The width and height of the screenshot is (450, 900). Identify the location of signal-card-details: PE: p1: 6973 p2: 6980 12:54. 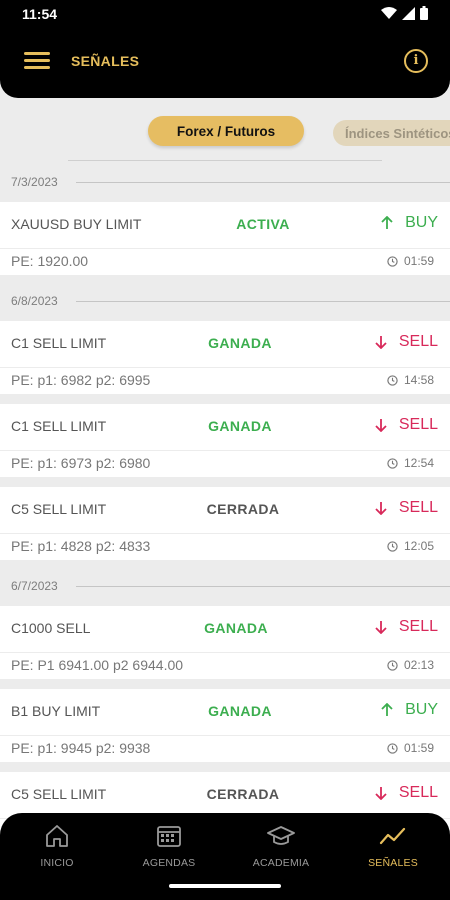
(225, 464).